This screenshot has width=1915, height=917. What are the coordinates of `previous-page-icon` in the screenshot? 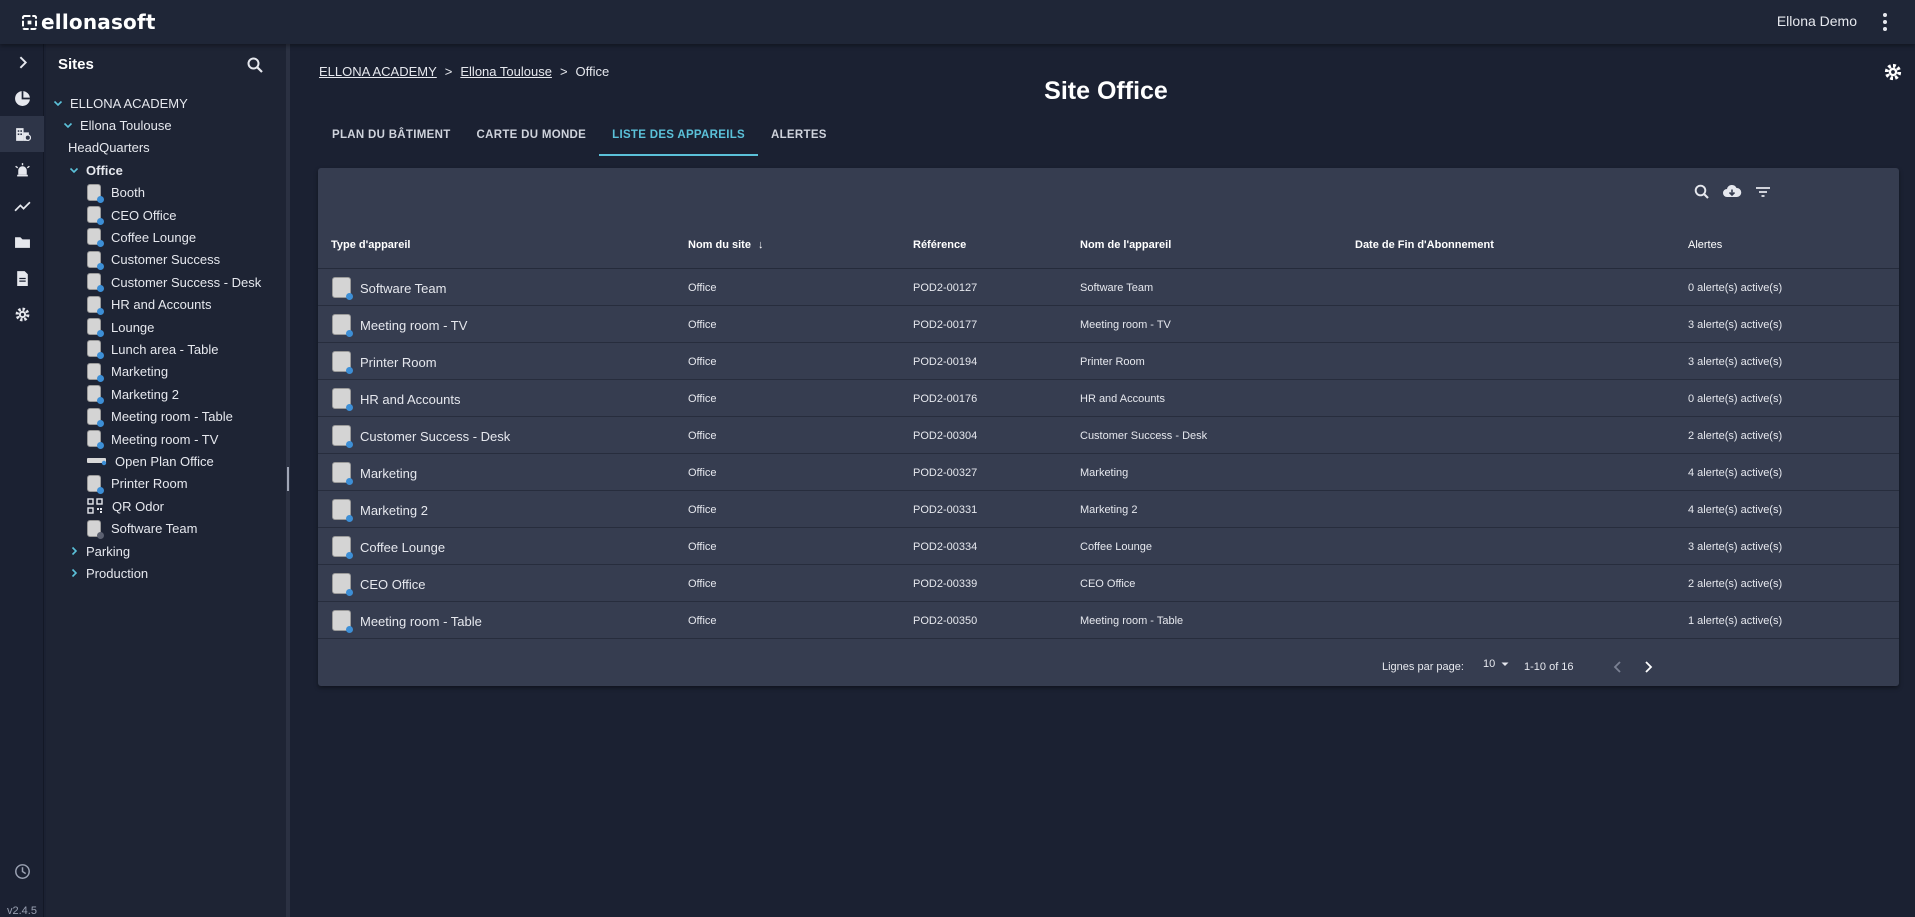 It's located at (1618, 667).